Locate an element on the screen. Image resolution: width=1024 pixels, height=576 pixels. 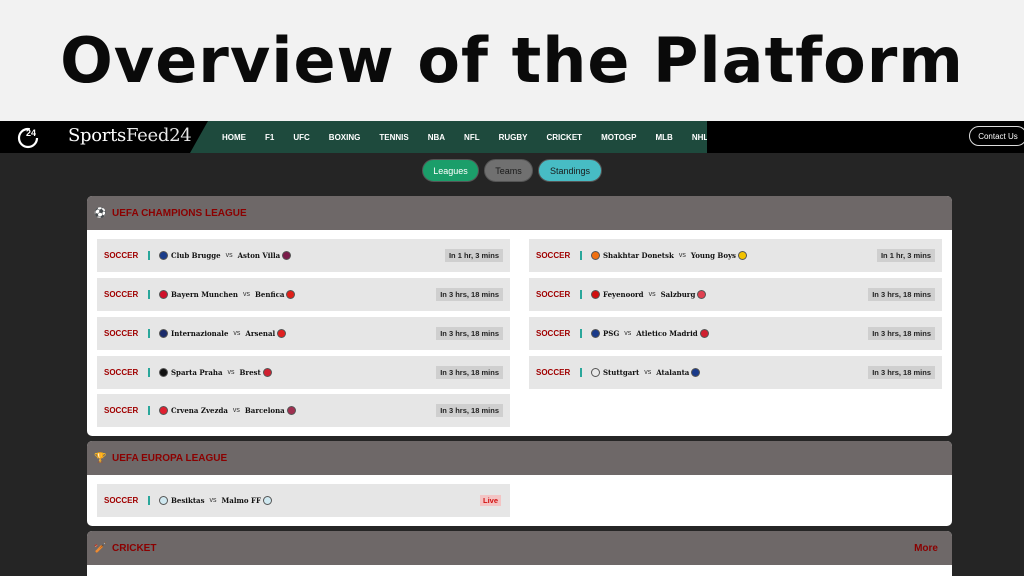
nav-ufc: UFC is located at coordinates (301, 137).